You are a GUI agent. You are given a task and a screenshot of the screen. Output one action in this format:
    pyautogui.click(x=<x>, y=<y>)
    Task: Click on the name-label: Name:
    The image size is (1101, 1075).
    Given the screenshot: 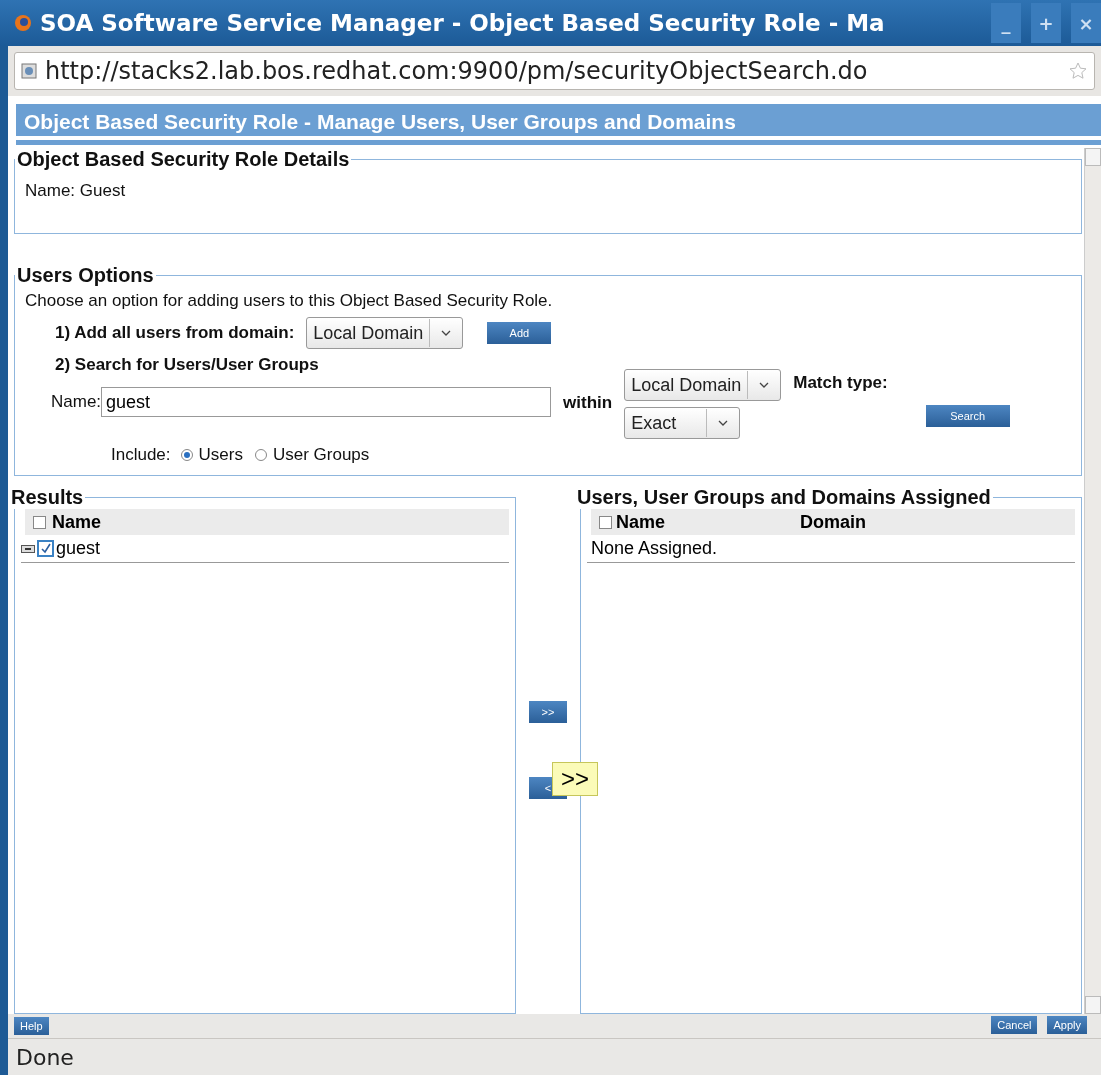 What is the action you would take?
    pyautogui.click(x=76, y=402)
    